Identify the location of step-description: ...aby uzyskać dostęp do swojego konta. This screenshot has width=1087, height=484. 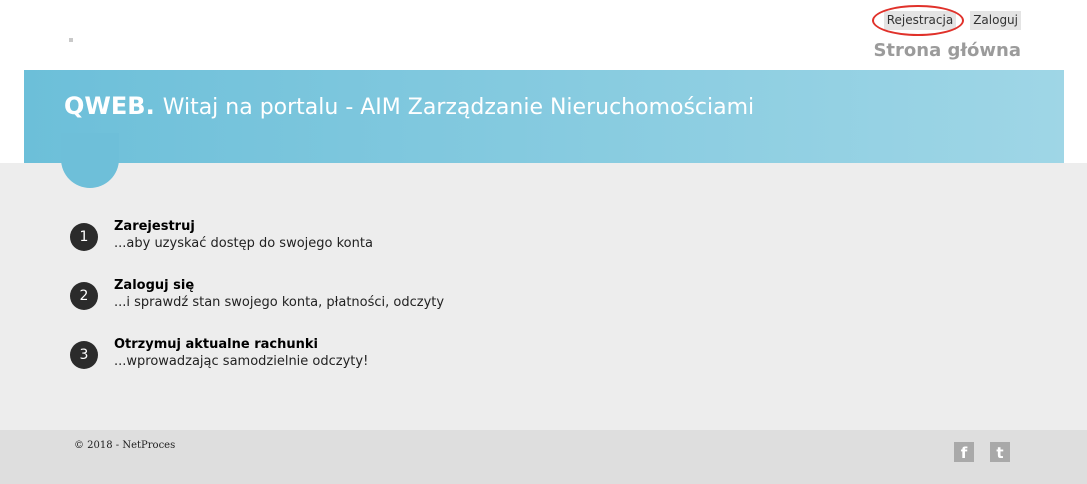
(243, 243).